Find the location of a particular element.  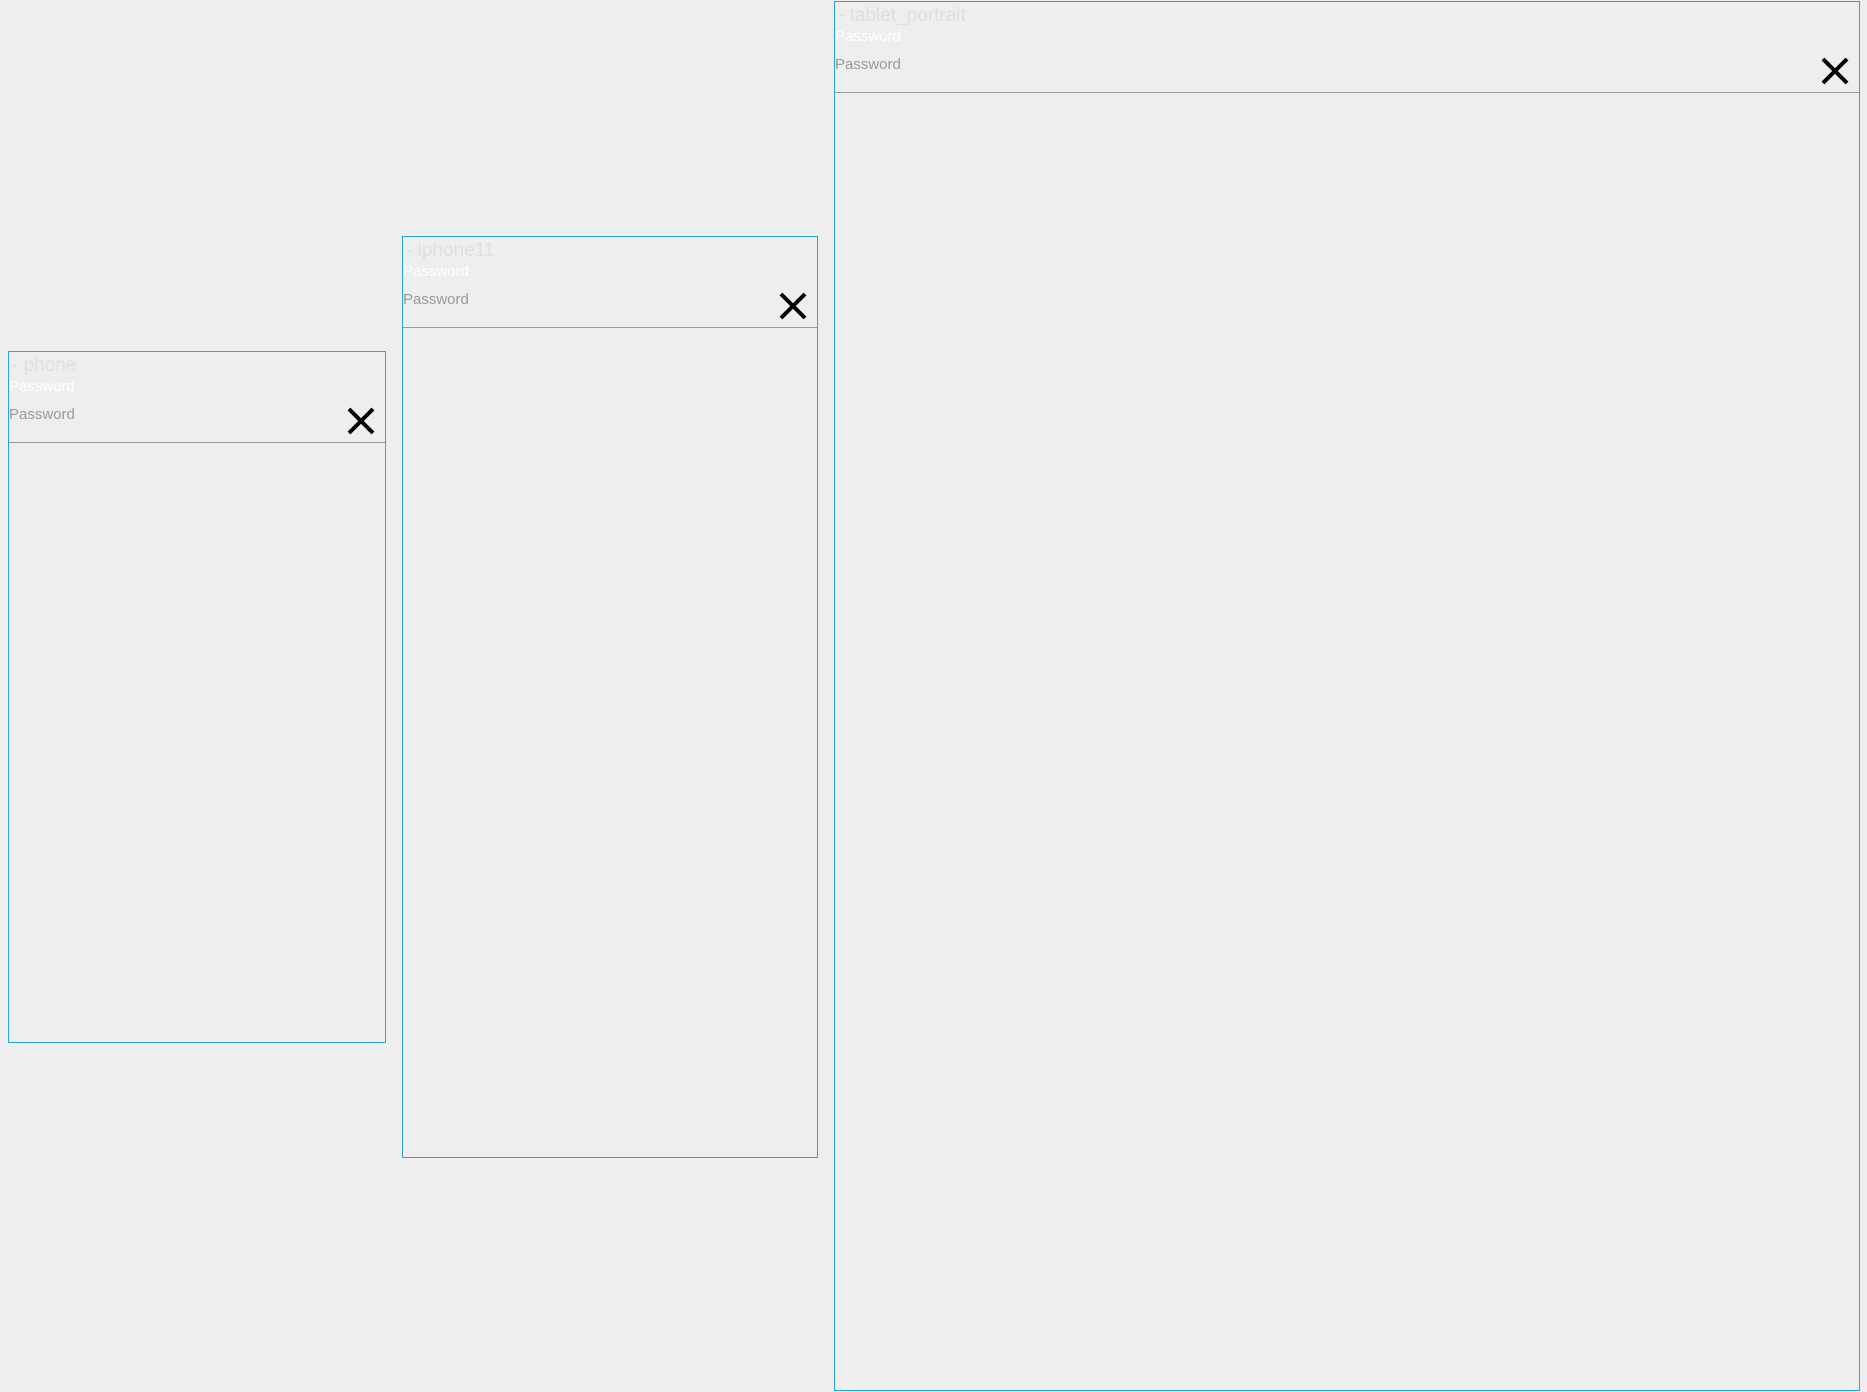

frame-title: - tablet_portrait is located at coordinates (902, 15).